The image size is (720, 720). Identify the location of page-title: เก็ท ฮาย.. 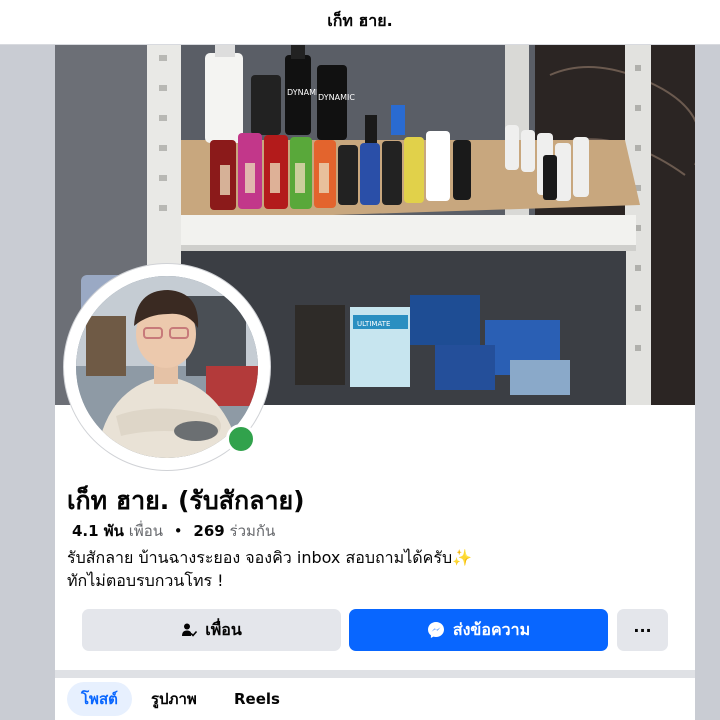
(360, 20).